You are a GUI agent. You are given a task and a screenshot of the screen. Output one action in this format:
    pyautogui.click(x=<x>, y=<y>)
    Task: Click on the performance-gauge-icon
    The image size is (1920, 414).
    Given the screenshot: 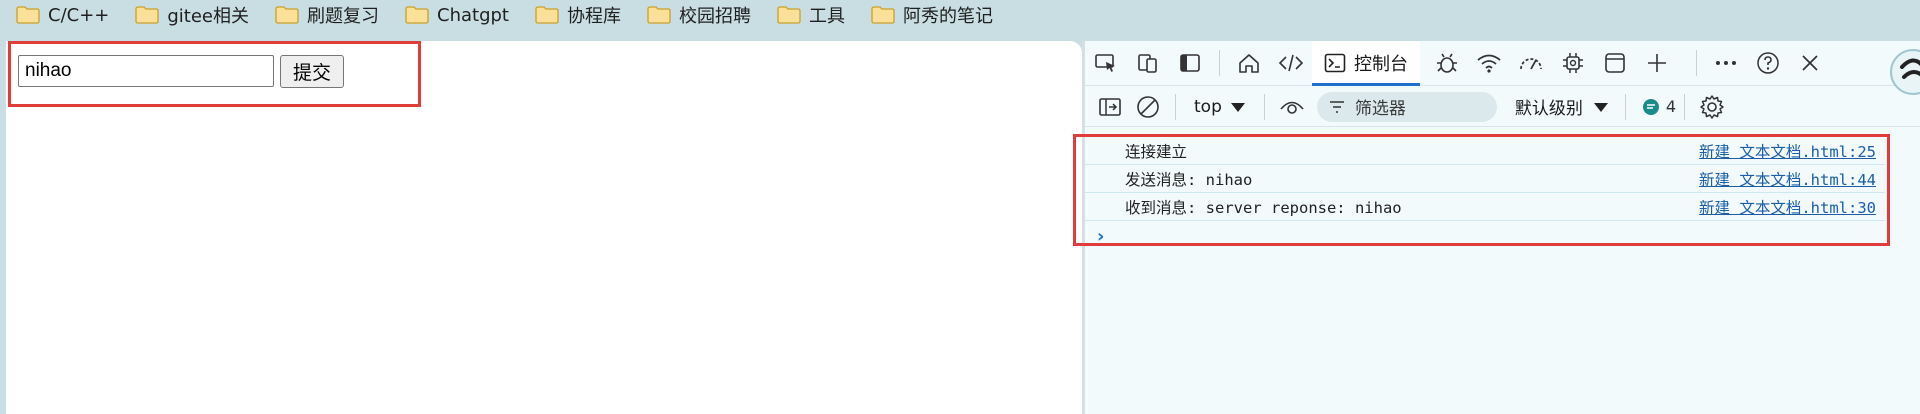 What is the action you would take?
    pyautogui.click(x=1531, y=63)
    